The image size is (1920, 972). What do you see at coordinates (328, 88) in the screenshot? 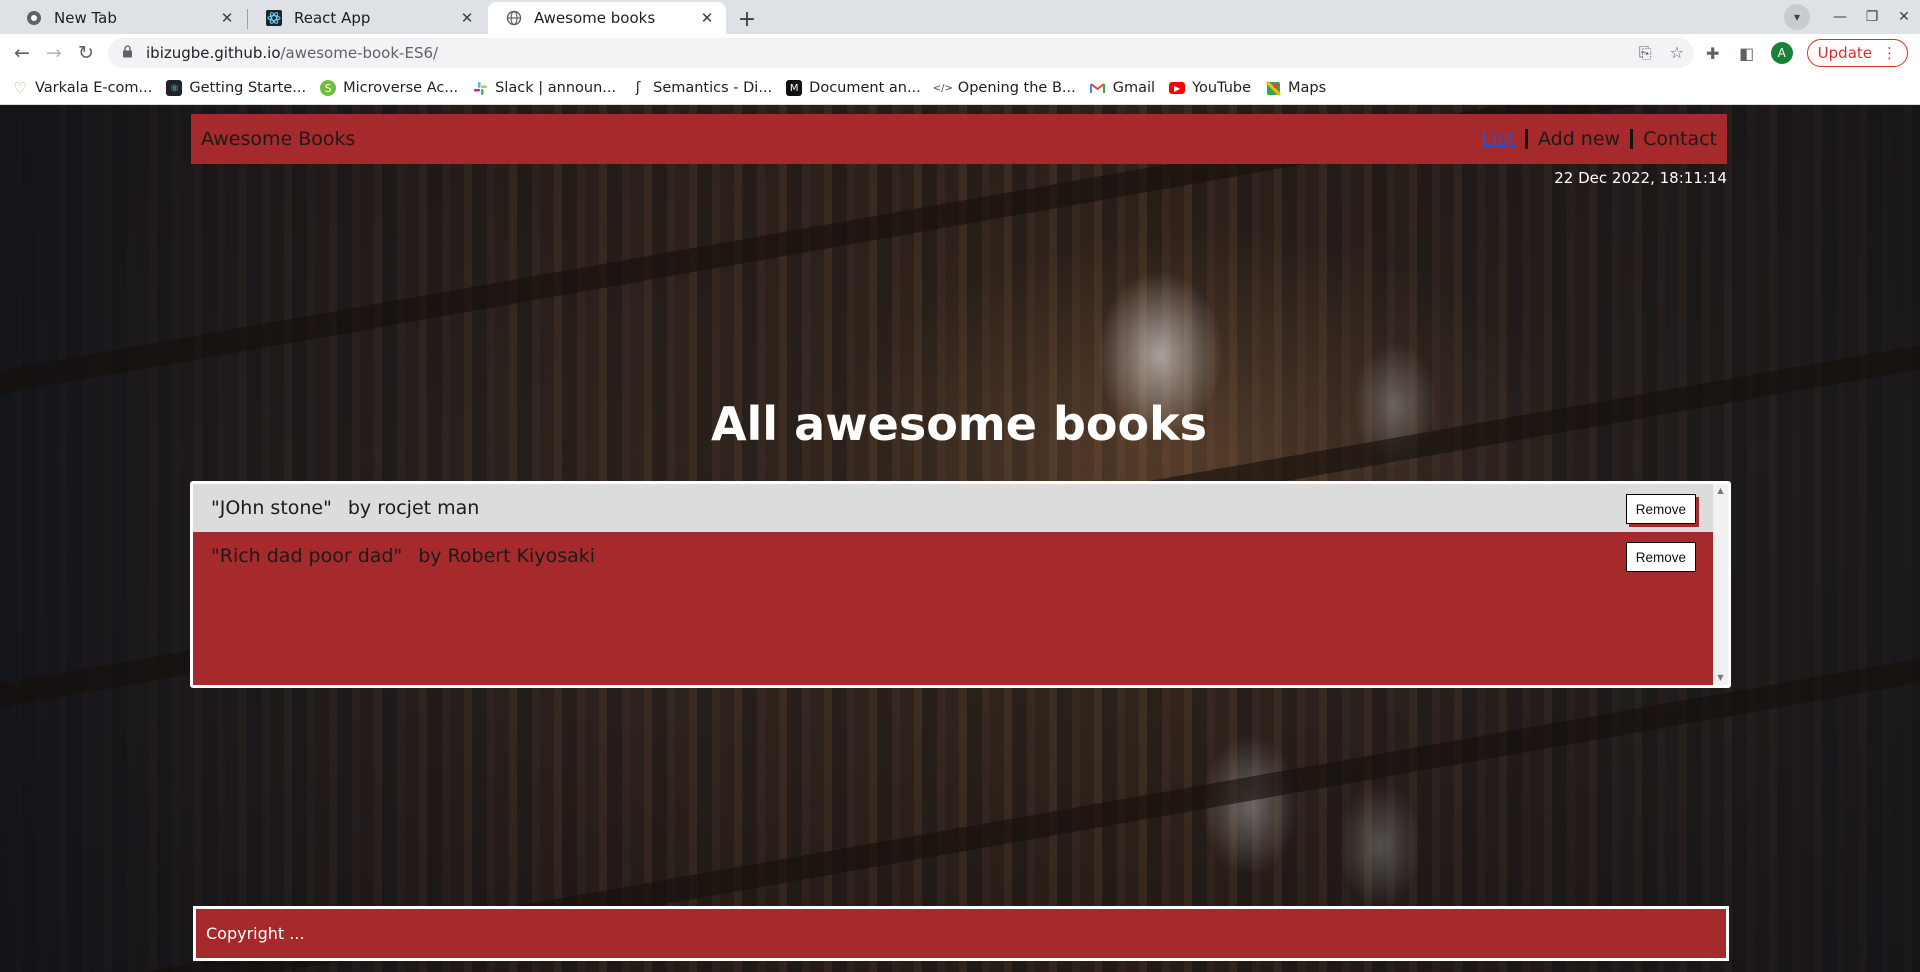
I see `microverse-icon: S` at bounding box center [328, 88].